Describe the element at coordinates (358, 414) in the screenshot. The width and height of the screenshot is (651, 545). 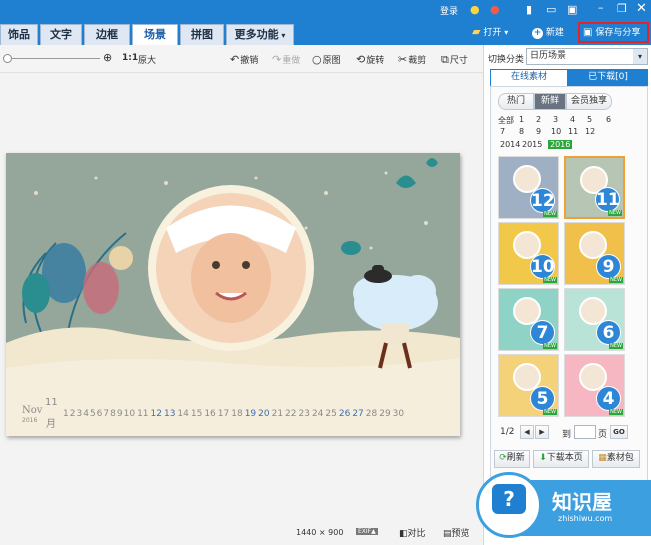
I see `calendar-day: 27` at that location.